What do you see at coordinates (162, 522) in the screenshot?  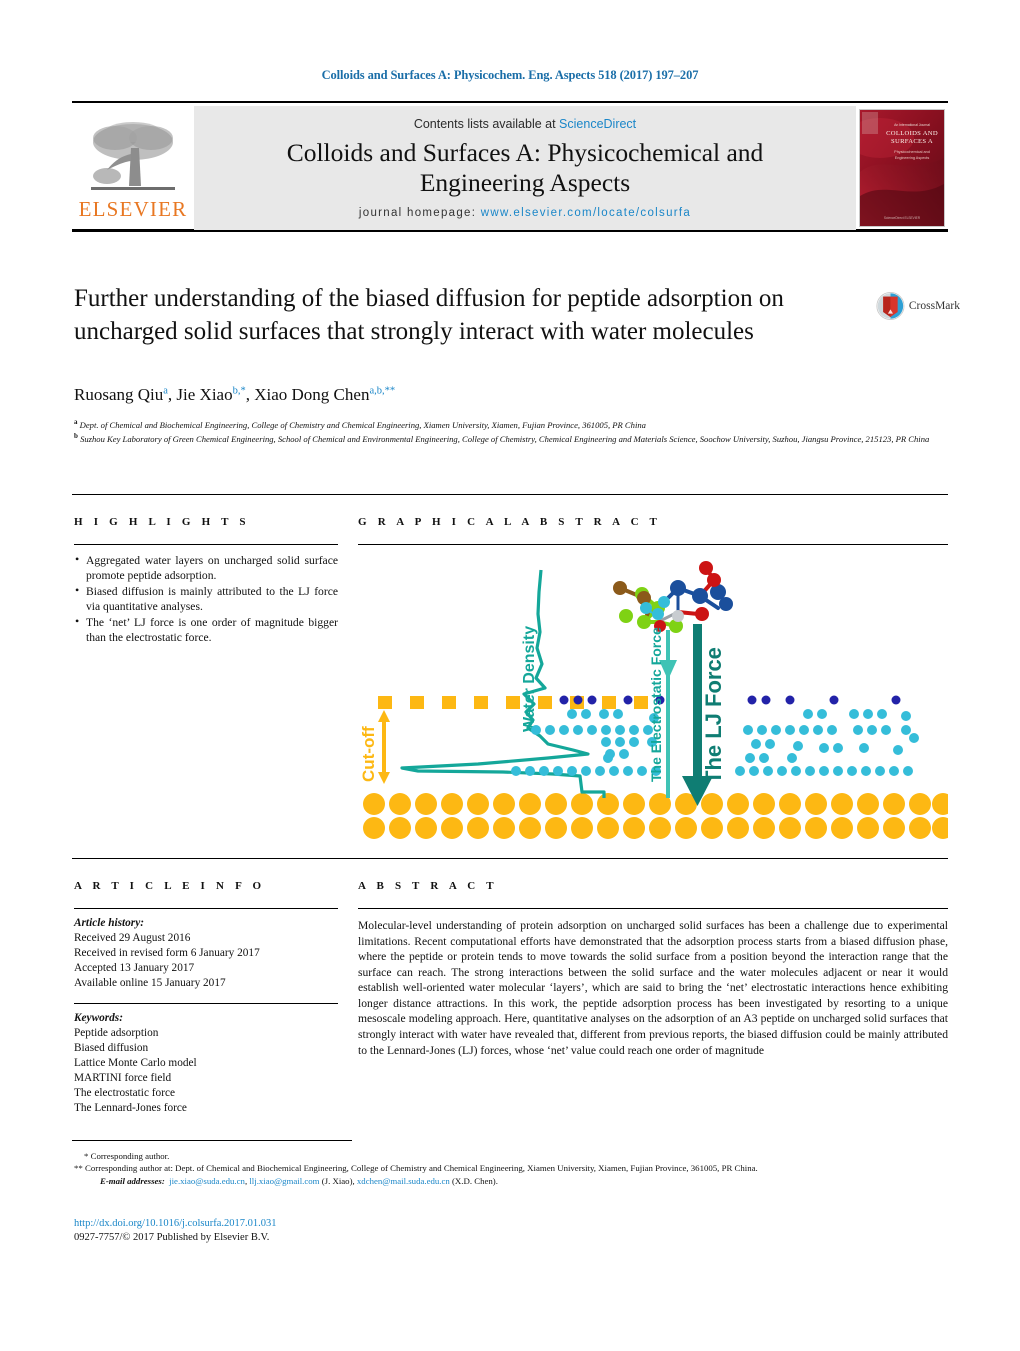 I see `highlights-heading: H I G H L I G H T S` at bounding box center [162, 522].